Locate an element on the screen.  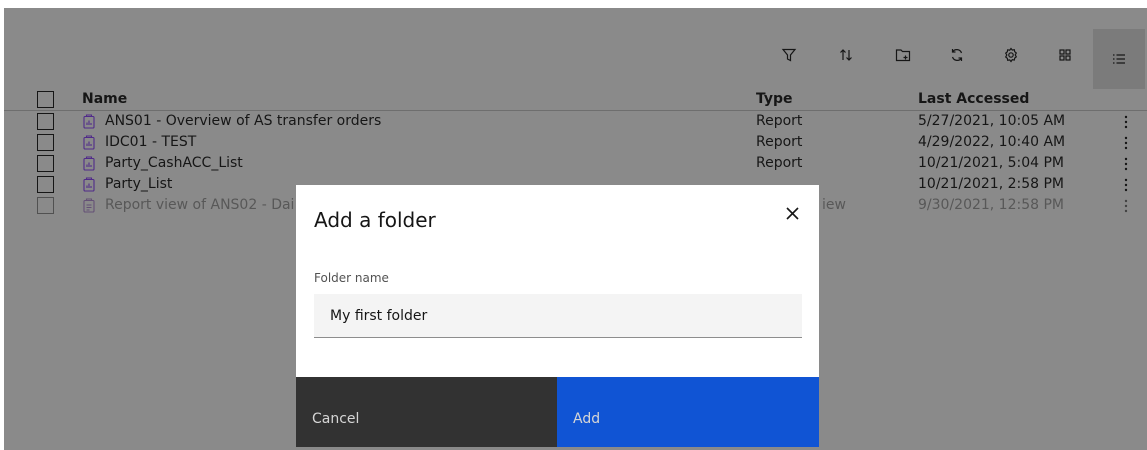
close-icon is located at coordinates (792, 213).